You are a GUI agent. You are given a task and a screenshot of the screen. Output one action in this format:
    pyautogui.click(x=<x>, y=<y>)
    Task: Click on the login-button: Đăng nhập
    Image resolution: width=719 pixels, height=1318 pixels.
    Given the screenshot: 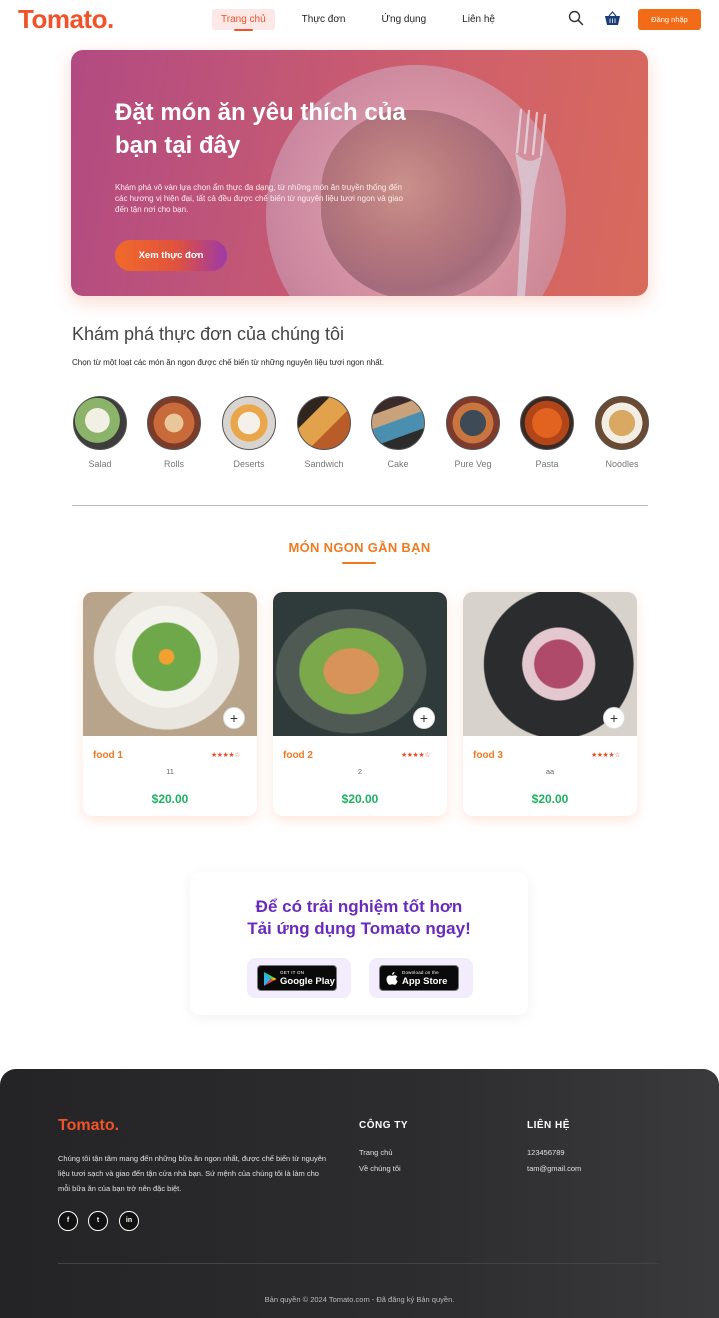 What is the action you would take?
    pyautogui.click(x=669, y=19)
    